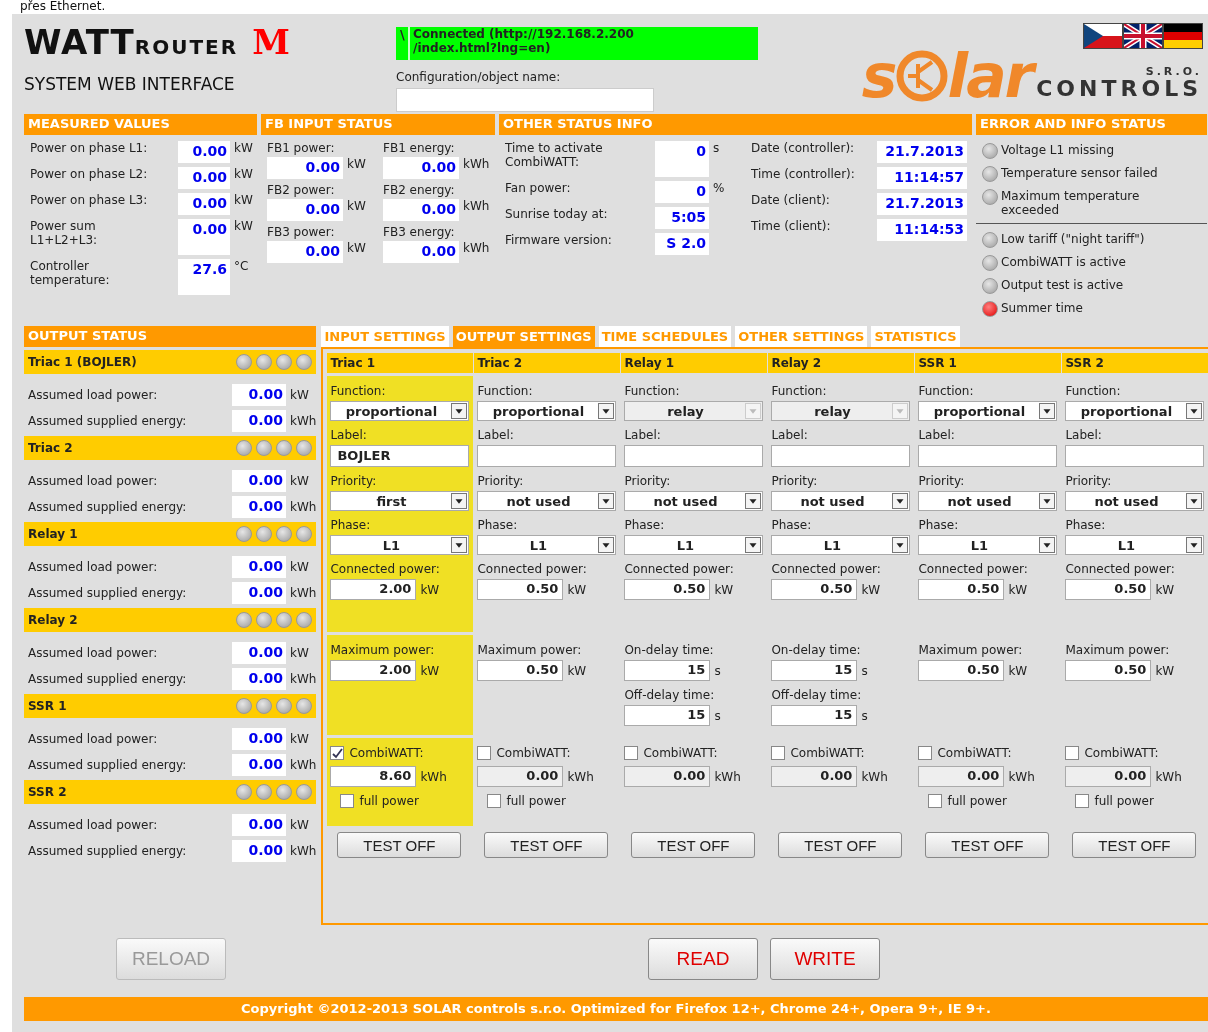 The image size is (1208, 1032). I want to click on value-display: 27.6, so click(204, 277).